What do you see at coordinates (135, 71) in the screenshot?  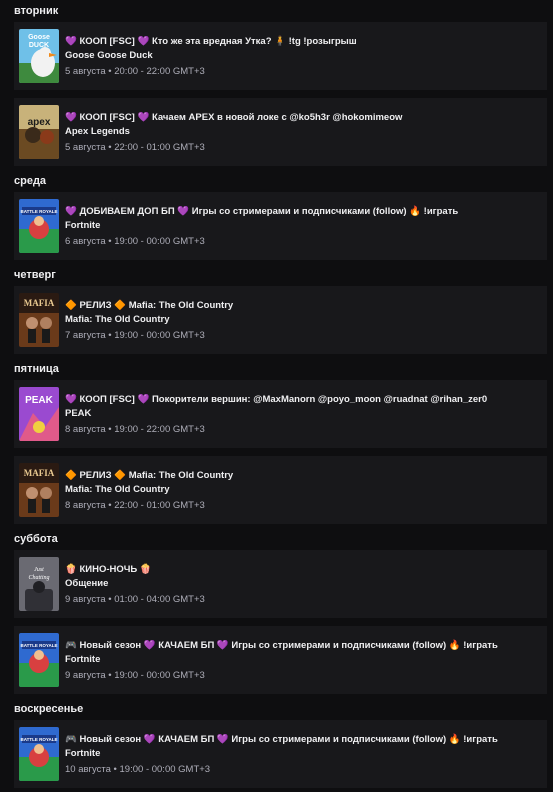 I see `event-time: 5 августа • 20:00 - 22:00 GMT+3` at bounding box center [135, 71].